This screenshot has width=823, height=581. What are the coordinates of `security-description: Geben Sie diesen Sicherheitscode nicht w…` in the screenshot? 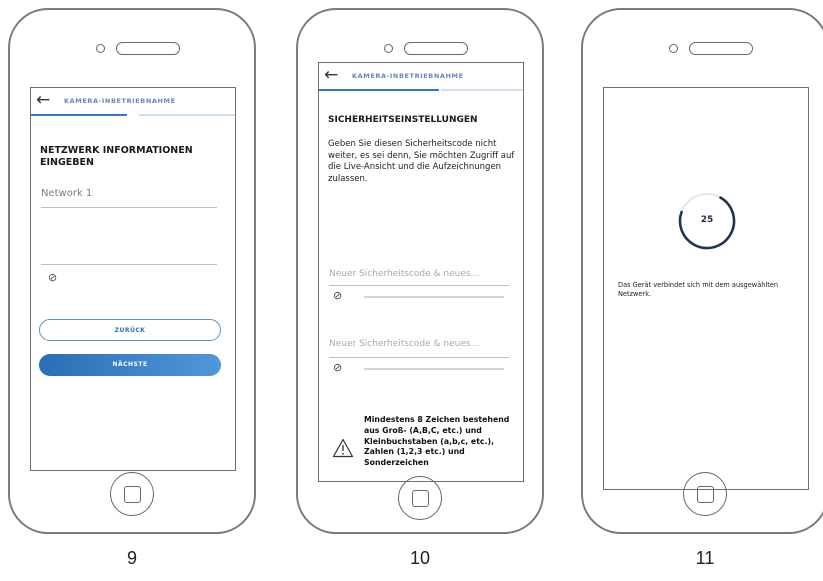 It's located at (421, 161).